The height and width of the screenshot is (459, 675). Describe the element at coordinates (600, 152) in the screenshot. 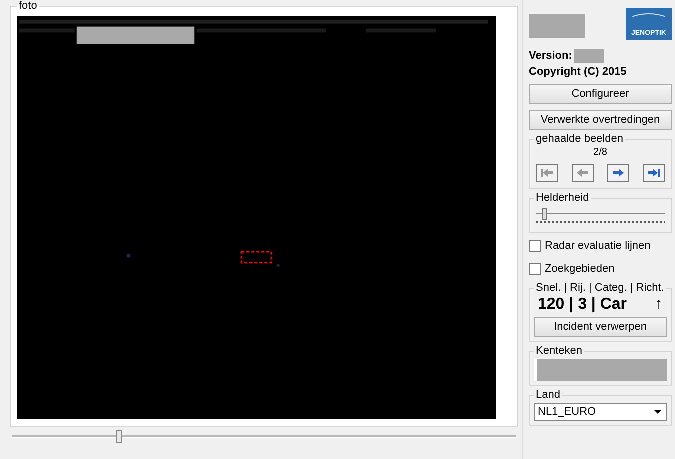

I see `image-counter: 2/8` at that location.